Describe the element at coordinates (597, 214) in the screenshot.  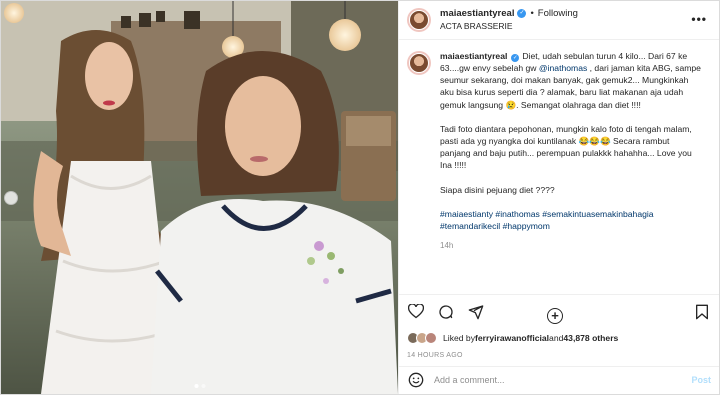
I see `hashtag-link: #semakintuasemakinbahagia` at that location.